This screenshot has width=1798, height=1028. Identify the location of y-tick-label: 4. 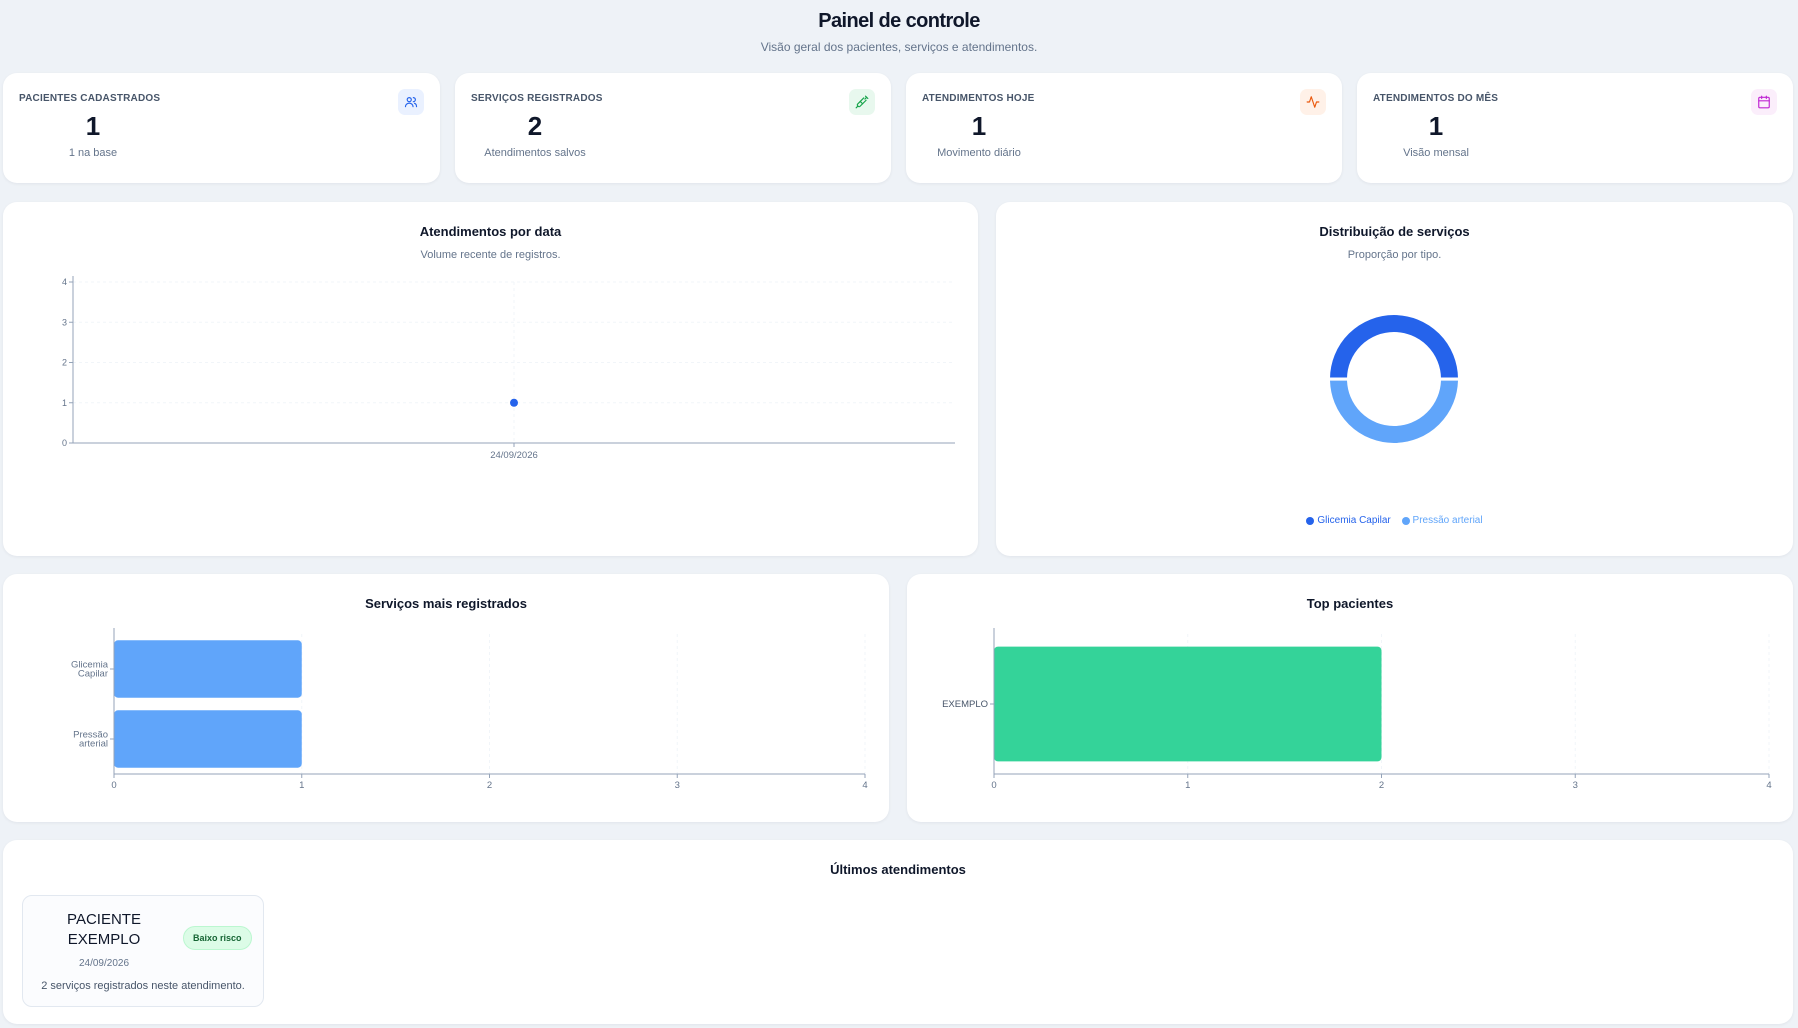
(64, 282).